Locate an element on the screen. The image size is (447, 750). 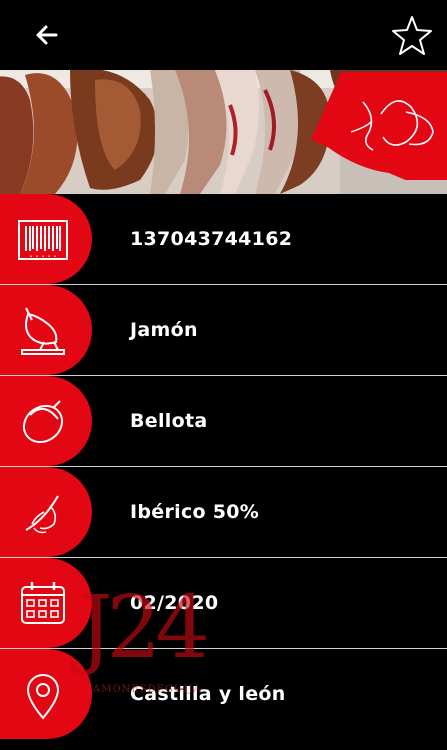
ham-stand-icon is located at coordinates (43, 331).